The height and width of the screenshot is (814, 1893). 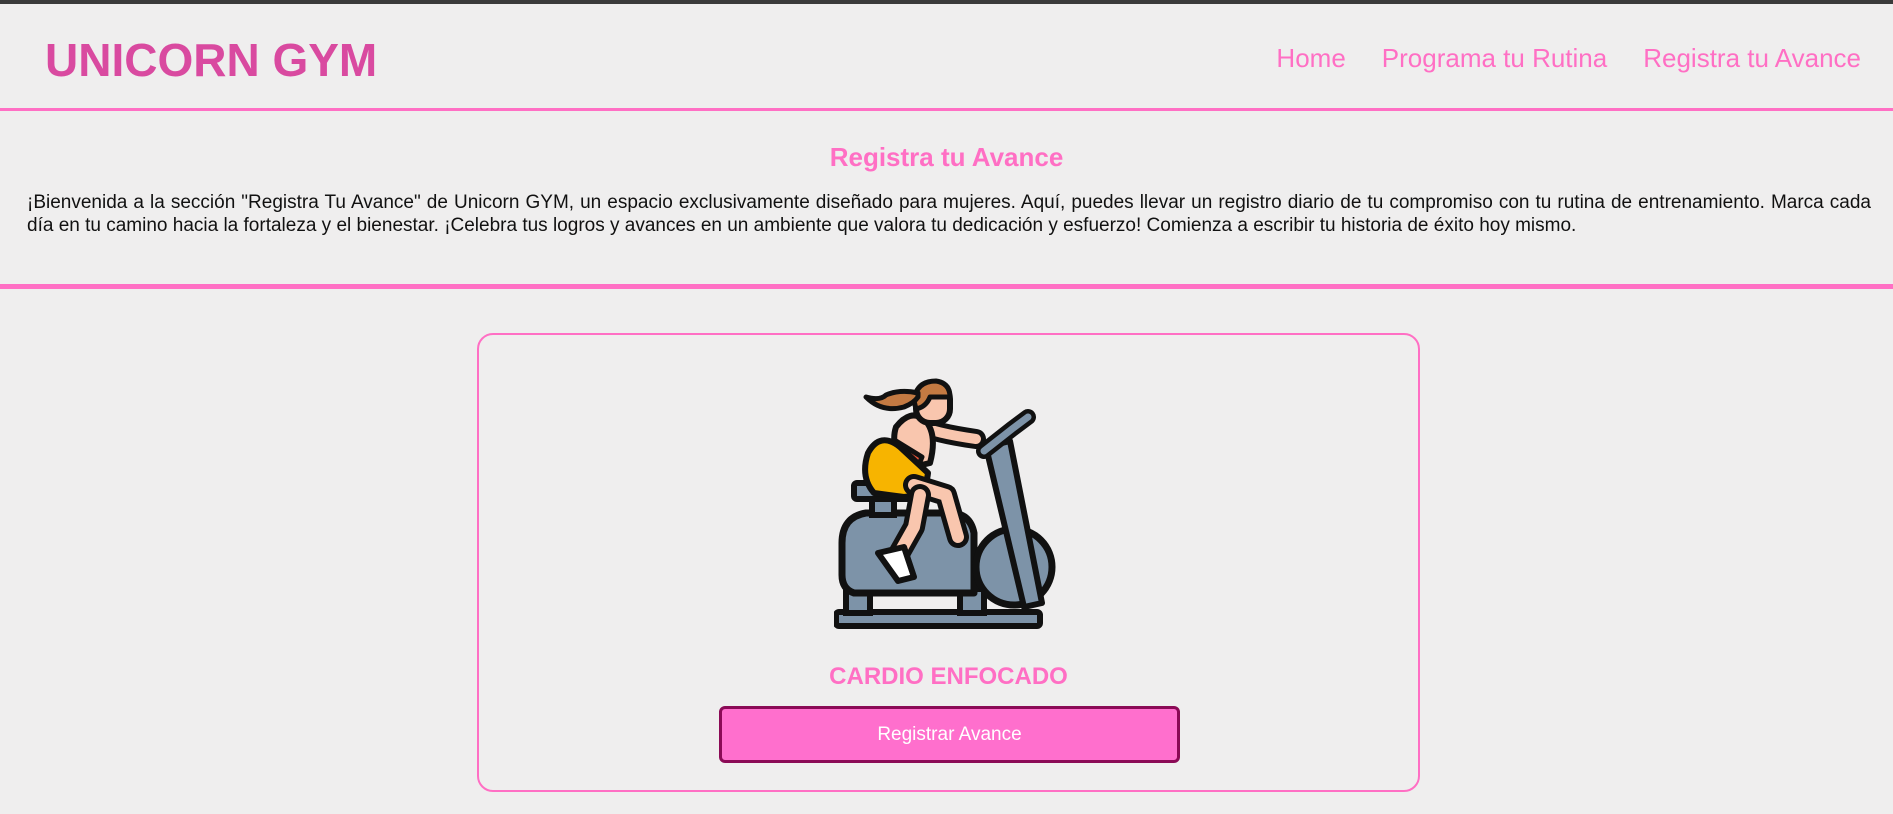 What do you see at coordinates (949, 734) in the screenshot?
I see `register-progress-button: Registrar Avance` at bounding box center [949, 734].